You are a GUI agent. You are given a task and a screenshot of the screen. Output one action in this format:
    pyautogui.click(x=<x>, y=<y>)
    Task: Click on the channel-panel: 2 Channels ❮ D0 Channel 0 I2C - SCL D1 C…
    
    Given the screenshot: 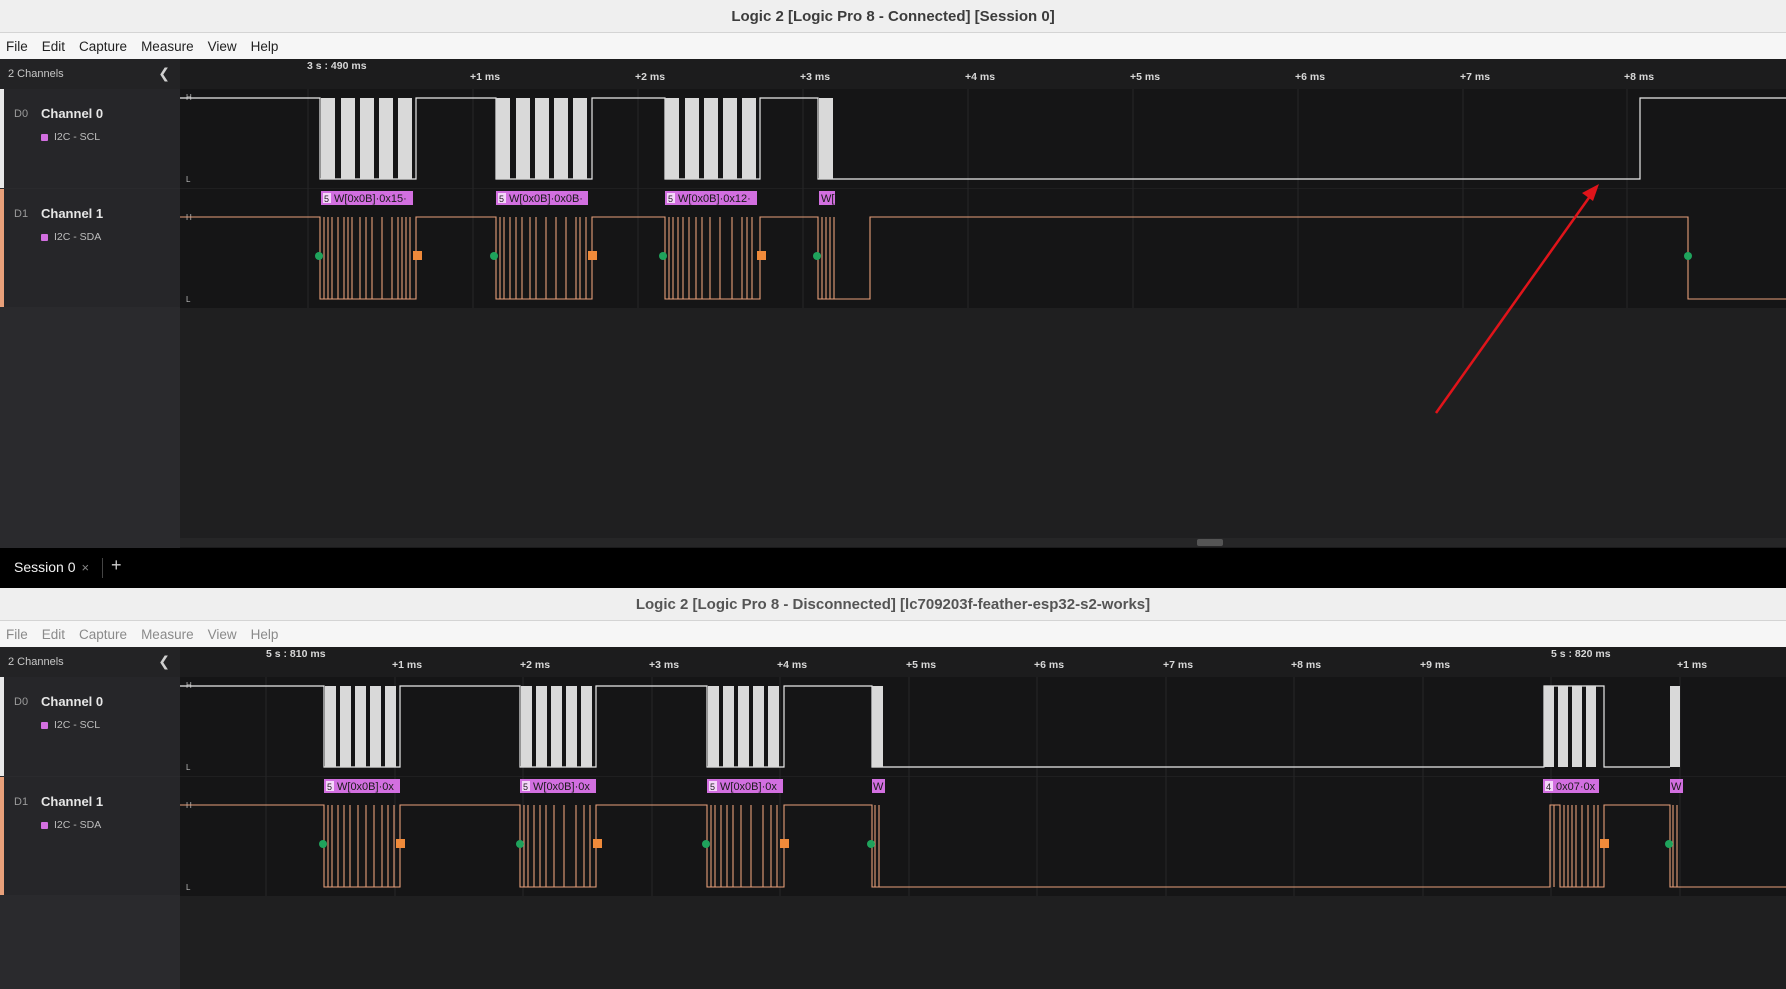 What is the action you would take?
    pyautogui.click(x=90, y=303)
    